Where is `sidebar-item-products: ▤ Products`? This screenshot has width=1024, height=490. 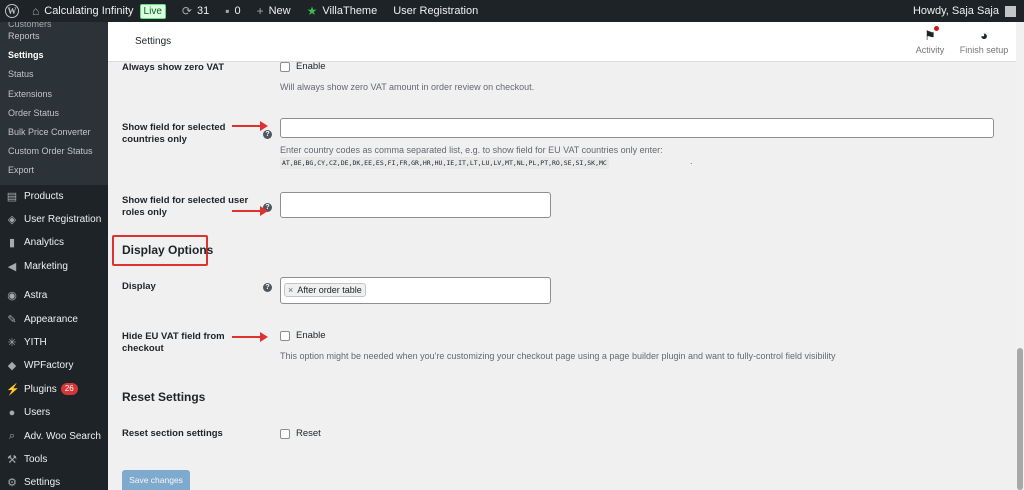 sidebar-item-products: ▤ Products is located at coordinates (54, 196).